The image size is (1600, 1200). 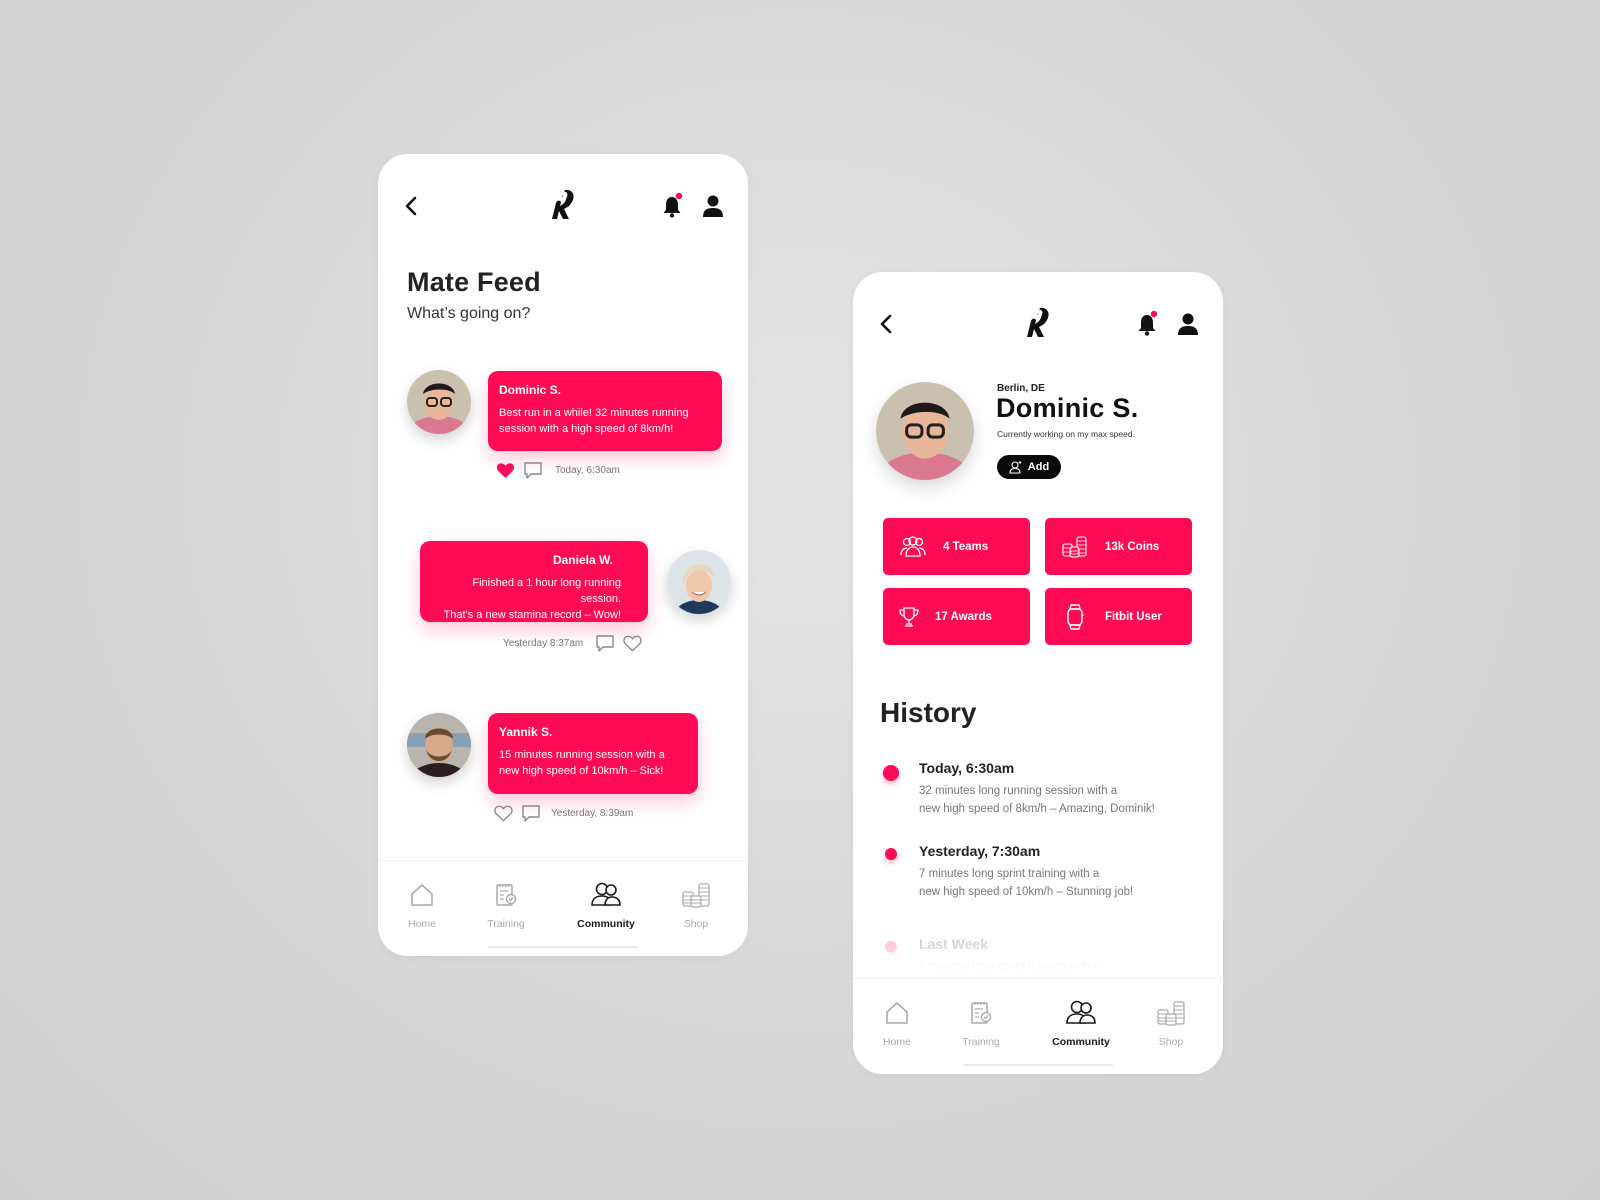 I want to click on stat-awards: 17 Awards, so click(x=956, y=616).